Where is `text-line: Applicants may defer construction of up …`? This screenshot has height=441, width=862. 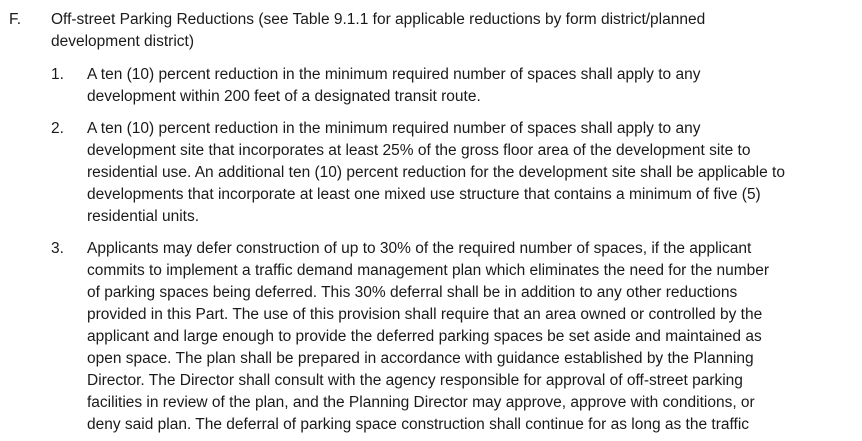 text-line: Applicants may defer construction of up … is located at coordinates (419, 248).